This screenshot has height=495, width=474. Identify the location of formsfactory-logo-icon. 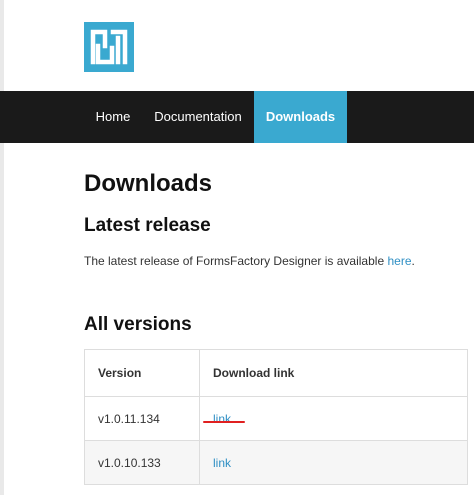
(109, 47).